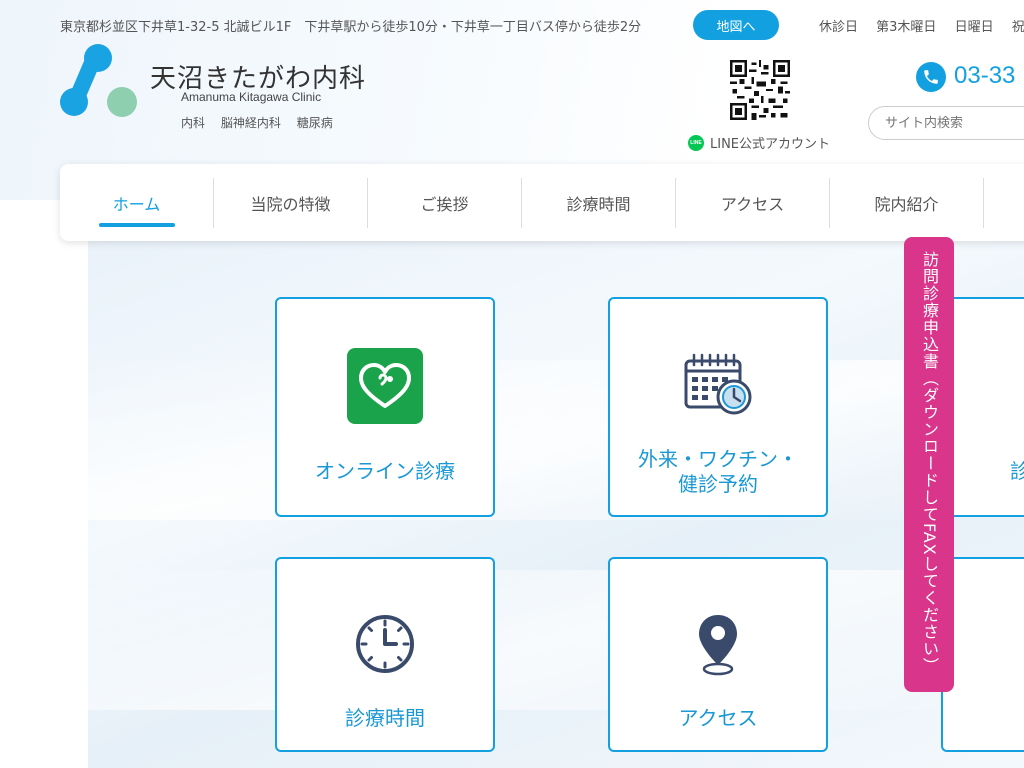  I want to click on closed-day: 日曜日, so click(974, 27).